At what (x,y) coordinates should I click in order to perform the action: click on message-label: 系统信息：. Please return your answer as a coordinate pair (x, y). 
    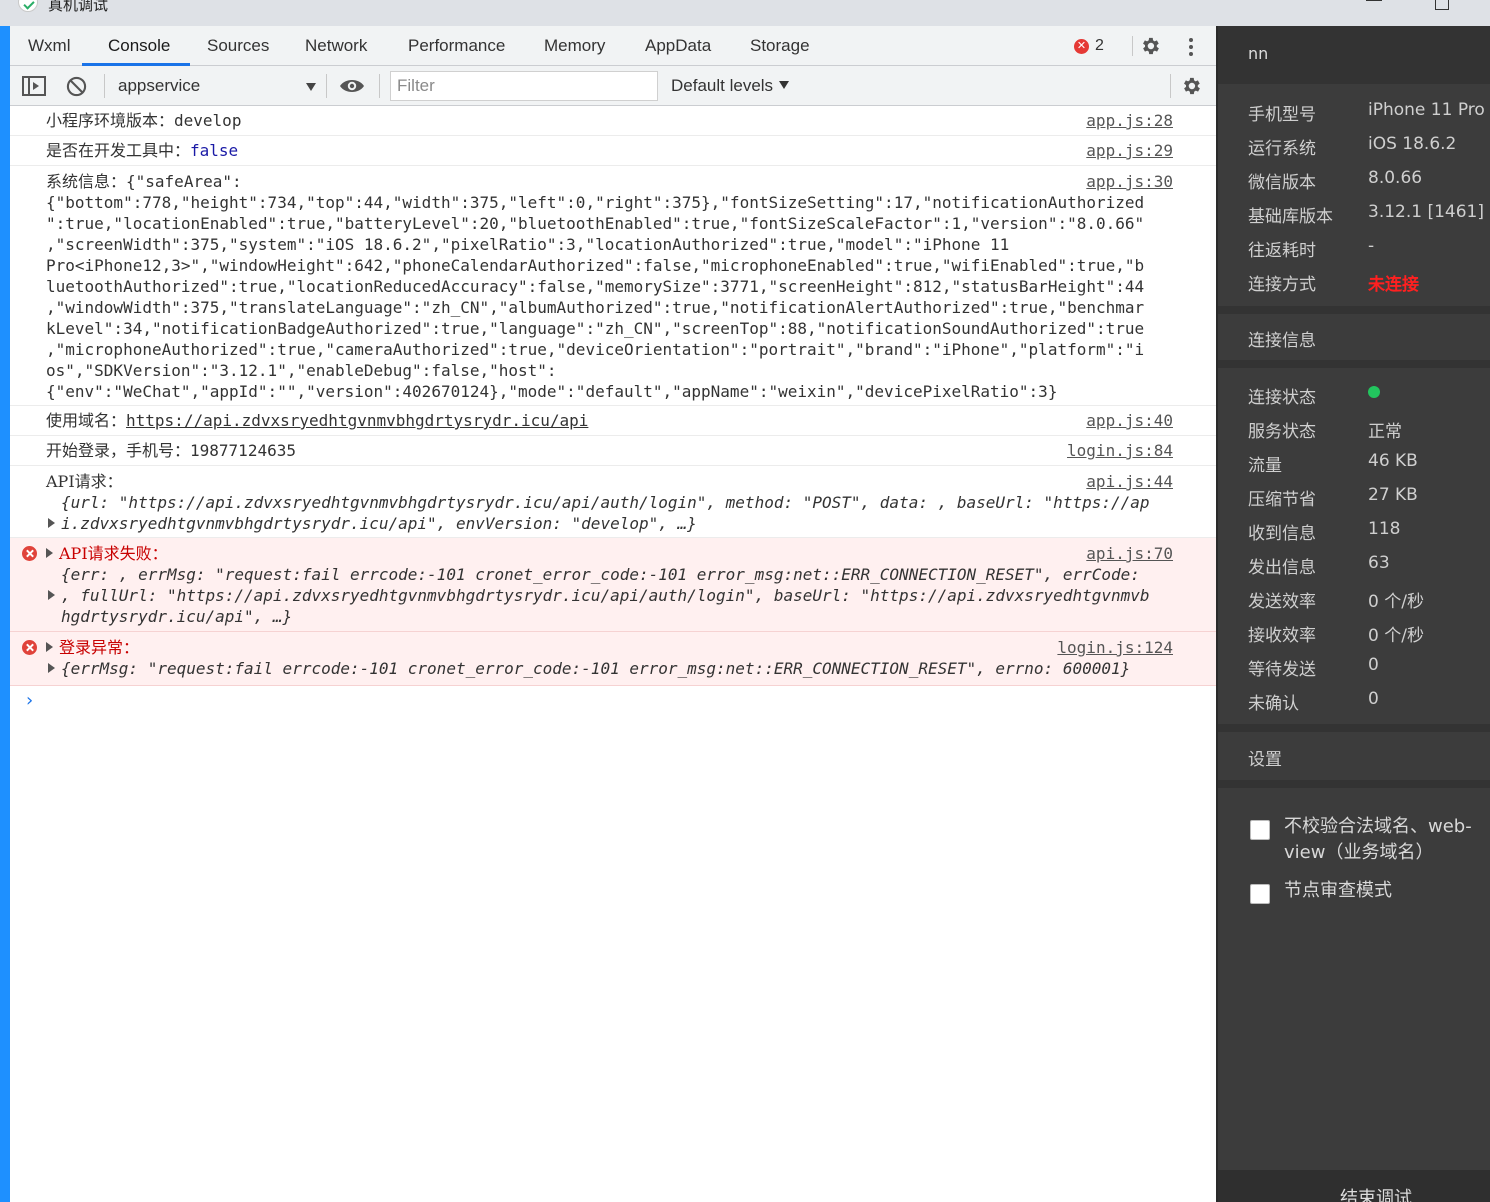
    Looking at the image, I should click on (86, 181).